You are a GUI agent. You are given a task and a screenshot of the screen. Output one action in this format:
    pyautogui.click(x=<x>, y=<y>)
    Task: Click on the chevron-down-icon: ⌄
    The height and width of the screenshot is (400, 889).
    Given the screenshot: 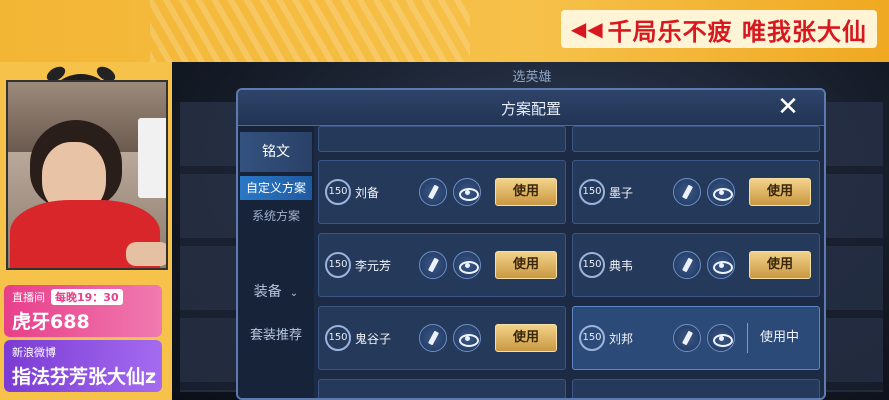 What is the action you would take?
    pyautogui.click(x=294, y=293)
    